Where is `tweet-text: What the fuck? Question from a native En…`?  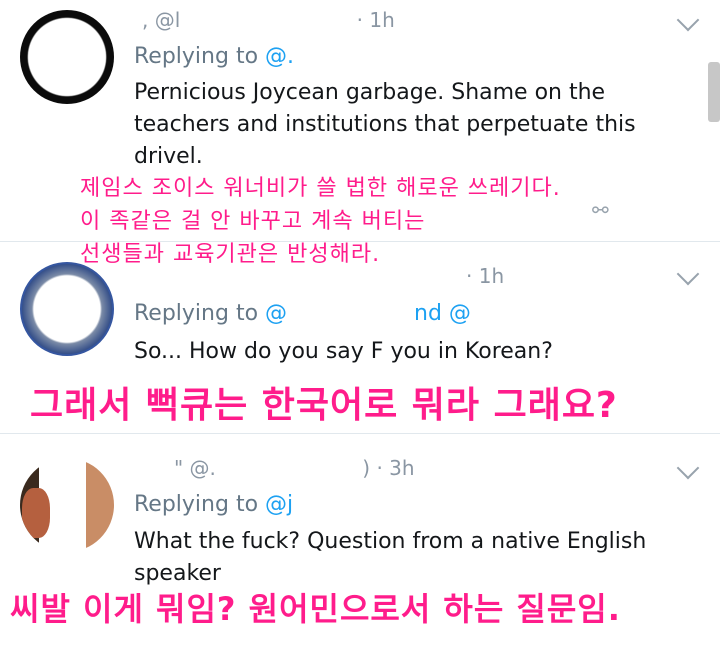 tweet-text: What the fuck? Question from a native En… is located at coordinates (390, 557).